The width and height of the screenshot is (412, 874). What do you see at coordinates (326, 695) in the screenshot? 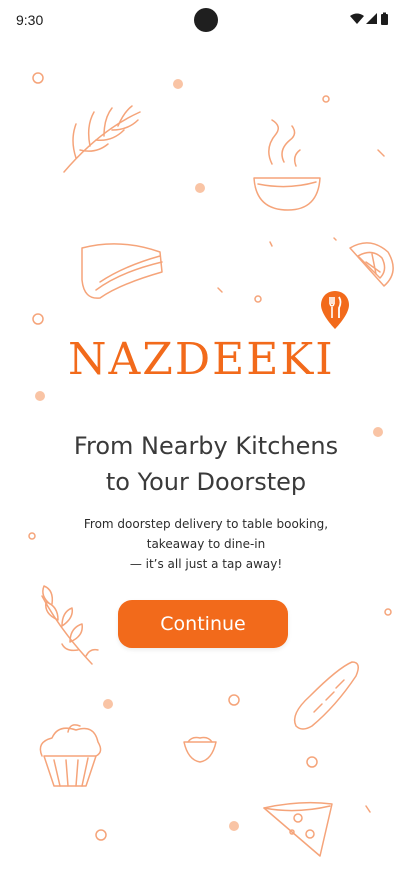
I see `bread-loaf-icon` at bounding box center [326, 695].